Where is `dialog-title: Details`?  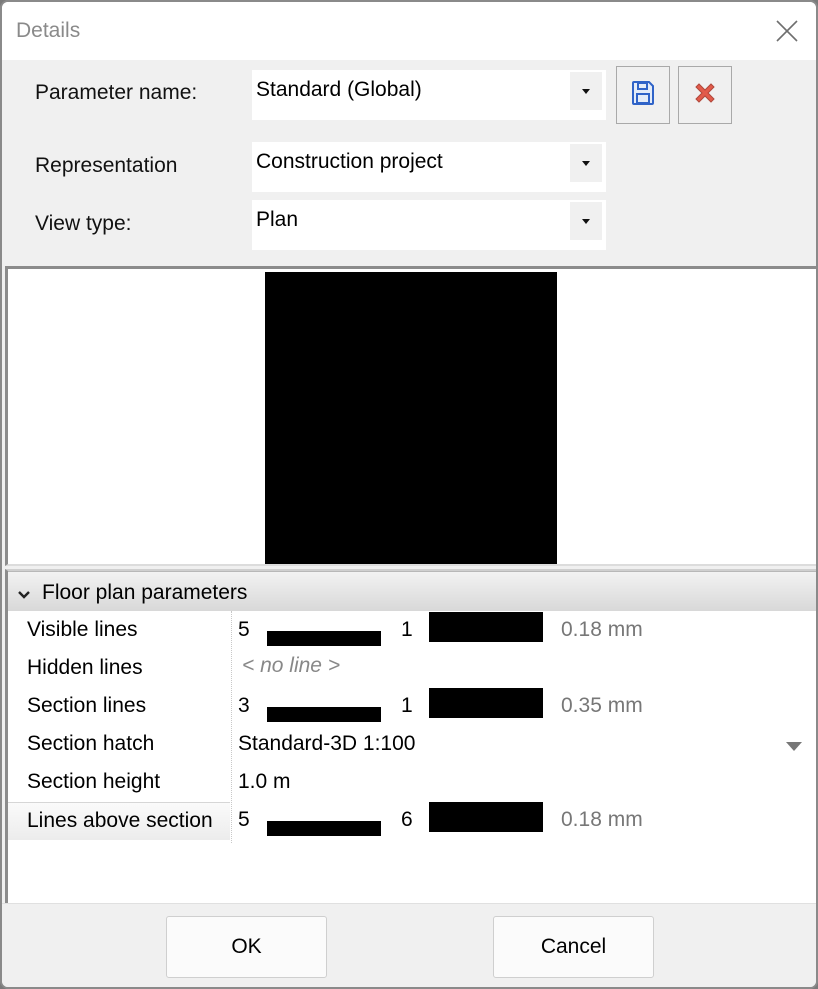 dialog-title: Details is located at coordinates (48, 30).